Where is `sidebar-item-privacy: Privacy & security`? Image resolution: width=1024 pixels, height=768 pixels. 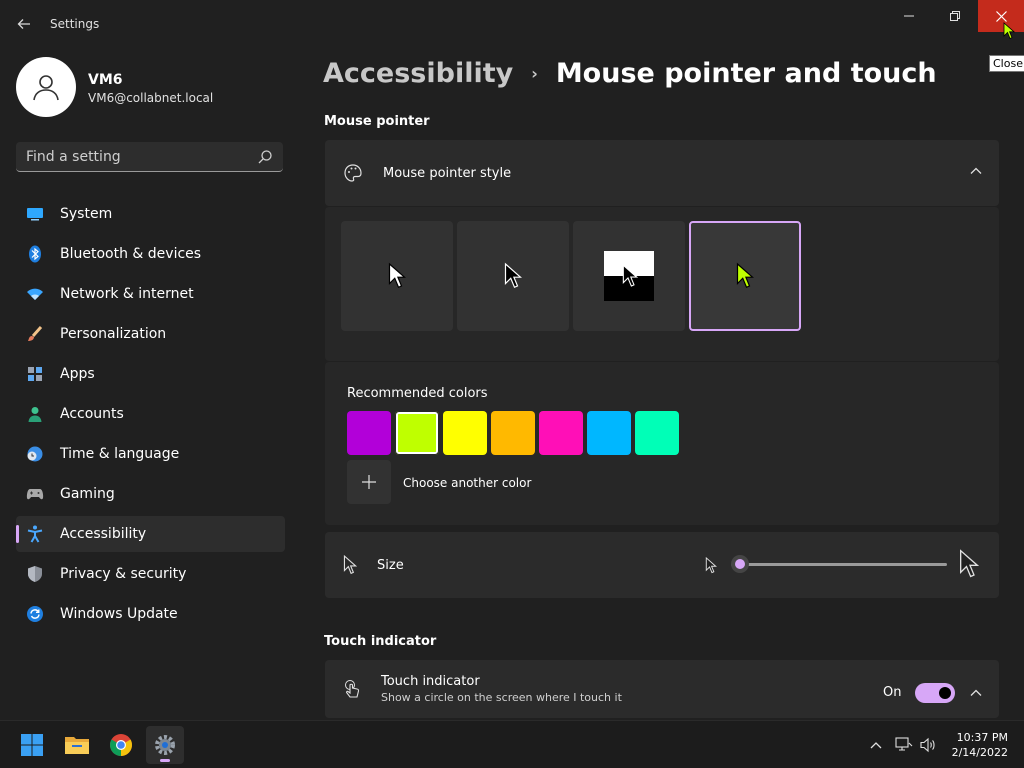 sidebar-item-privacy: Privacy & security is located at coordinates (150, 574).